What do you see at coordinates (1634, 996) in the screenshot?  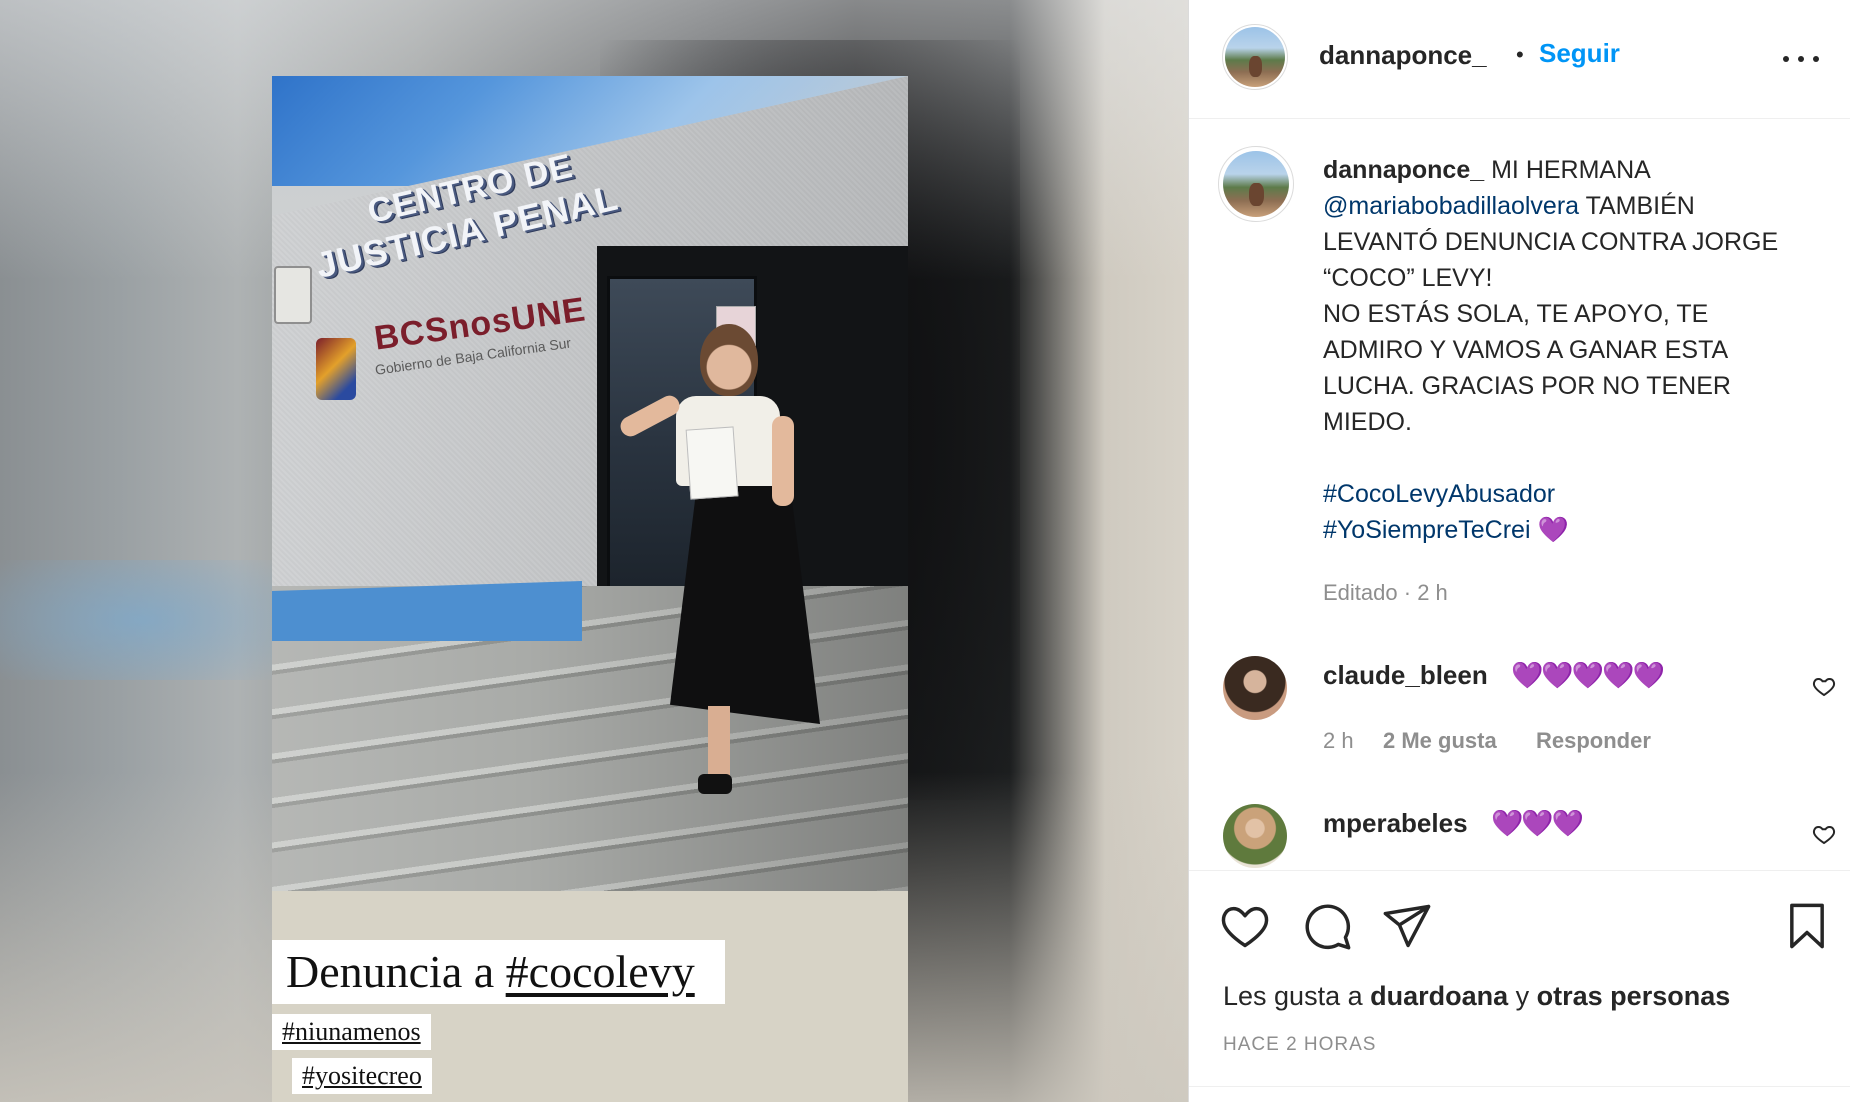 I see `likes-others-link: otras personas` at bounding box center [1634, 996].